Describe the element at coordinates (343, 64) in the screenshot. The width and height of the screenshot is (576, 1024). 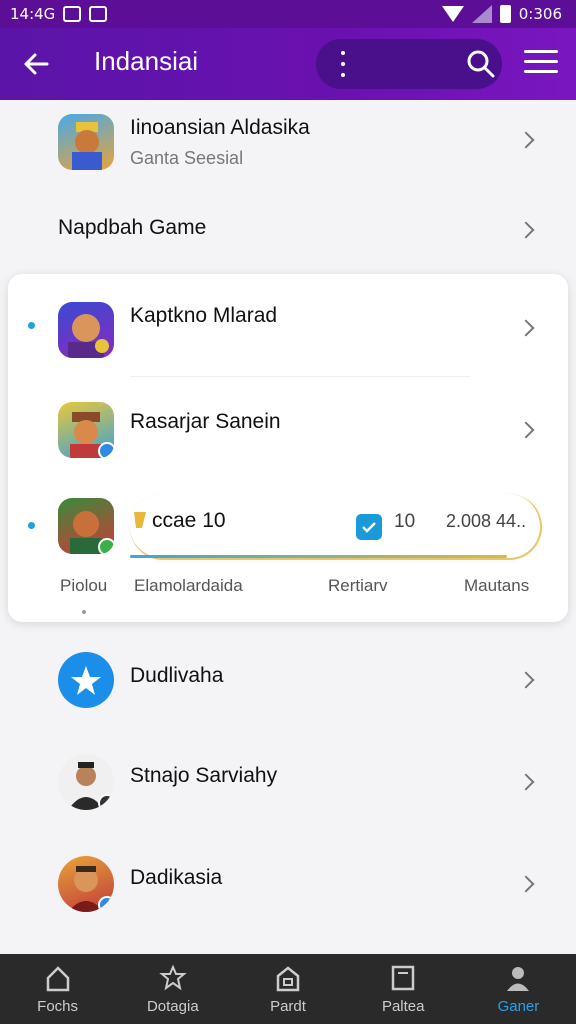
I see `more-vert-icon` at that location.